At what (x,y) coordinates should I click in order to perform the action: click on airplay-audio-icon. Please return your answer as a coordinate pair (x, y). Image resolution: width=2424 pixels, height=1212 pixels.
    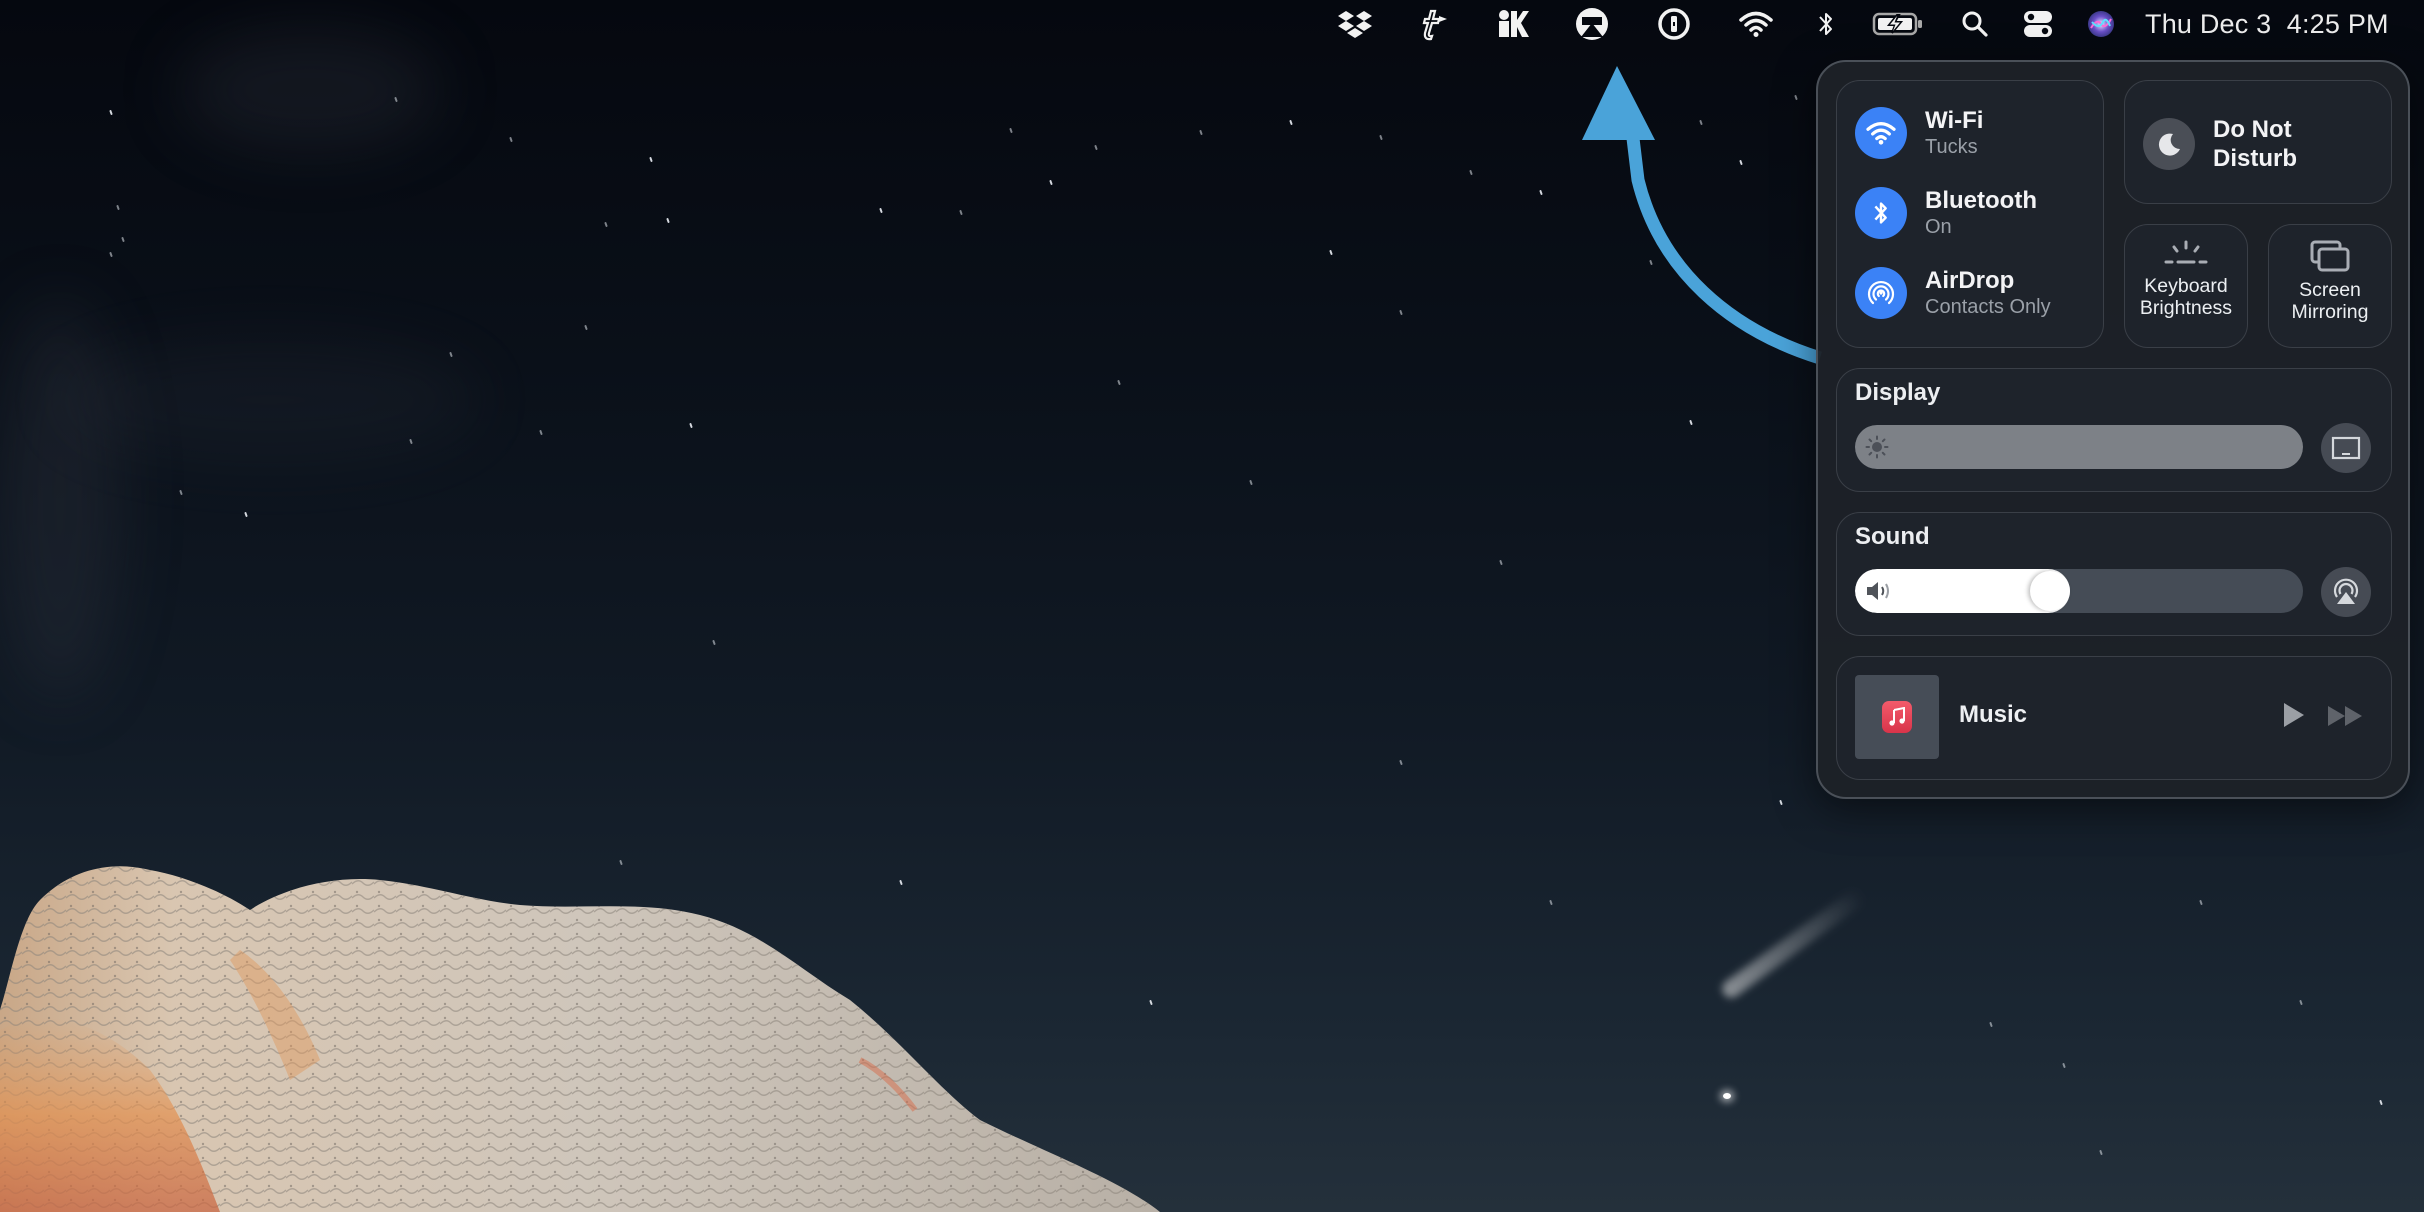
    Looking at the image, I should click on (2346, 591).